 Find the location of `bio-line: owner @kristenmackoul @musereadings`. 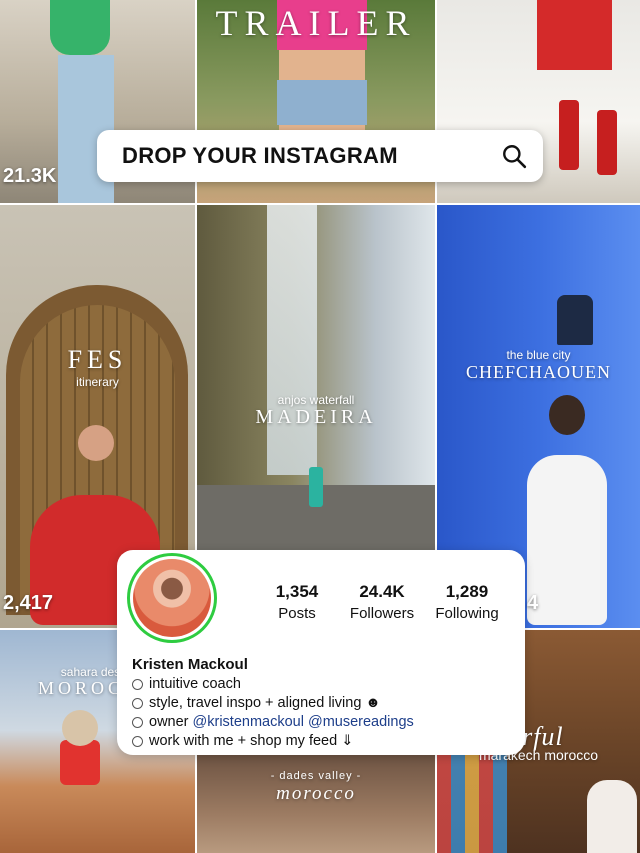

bio-line: owner @kristenmackoul @musereadings is located at coordinates (273, 722).